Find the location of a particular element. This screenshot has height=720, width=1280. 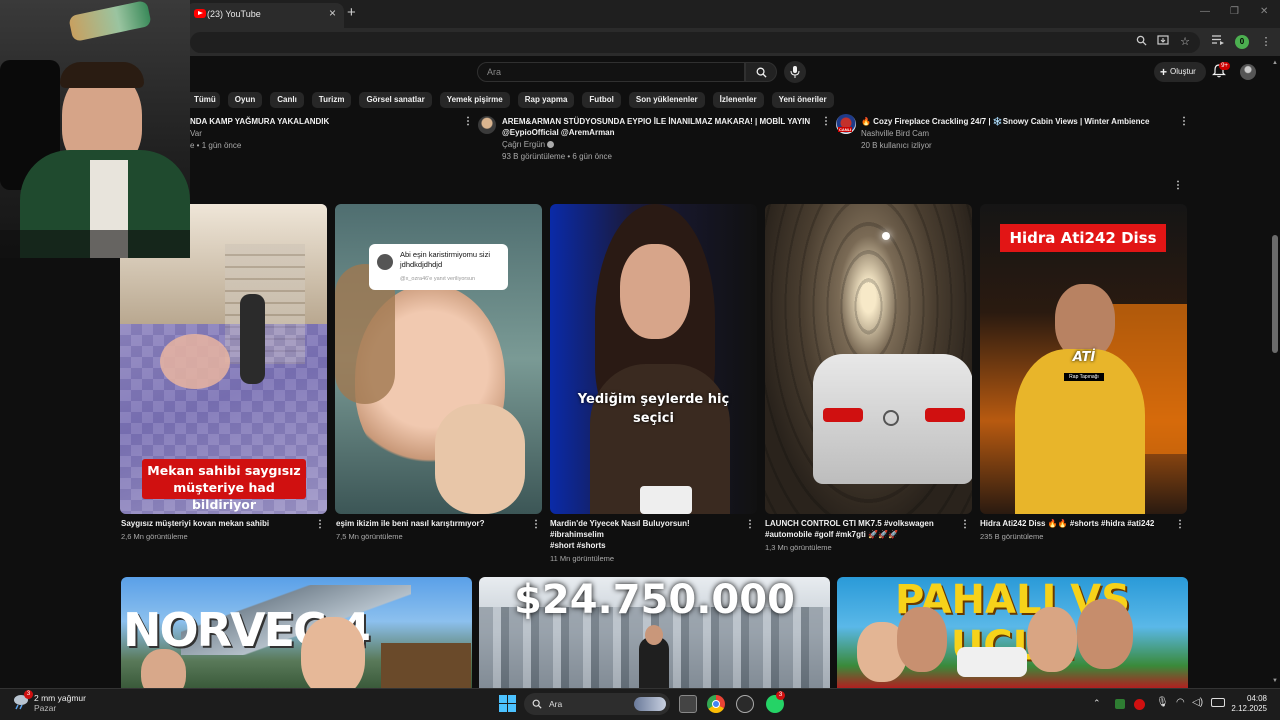

video-thumbnail: $24.750.000 is located at coordinates (654, 632).